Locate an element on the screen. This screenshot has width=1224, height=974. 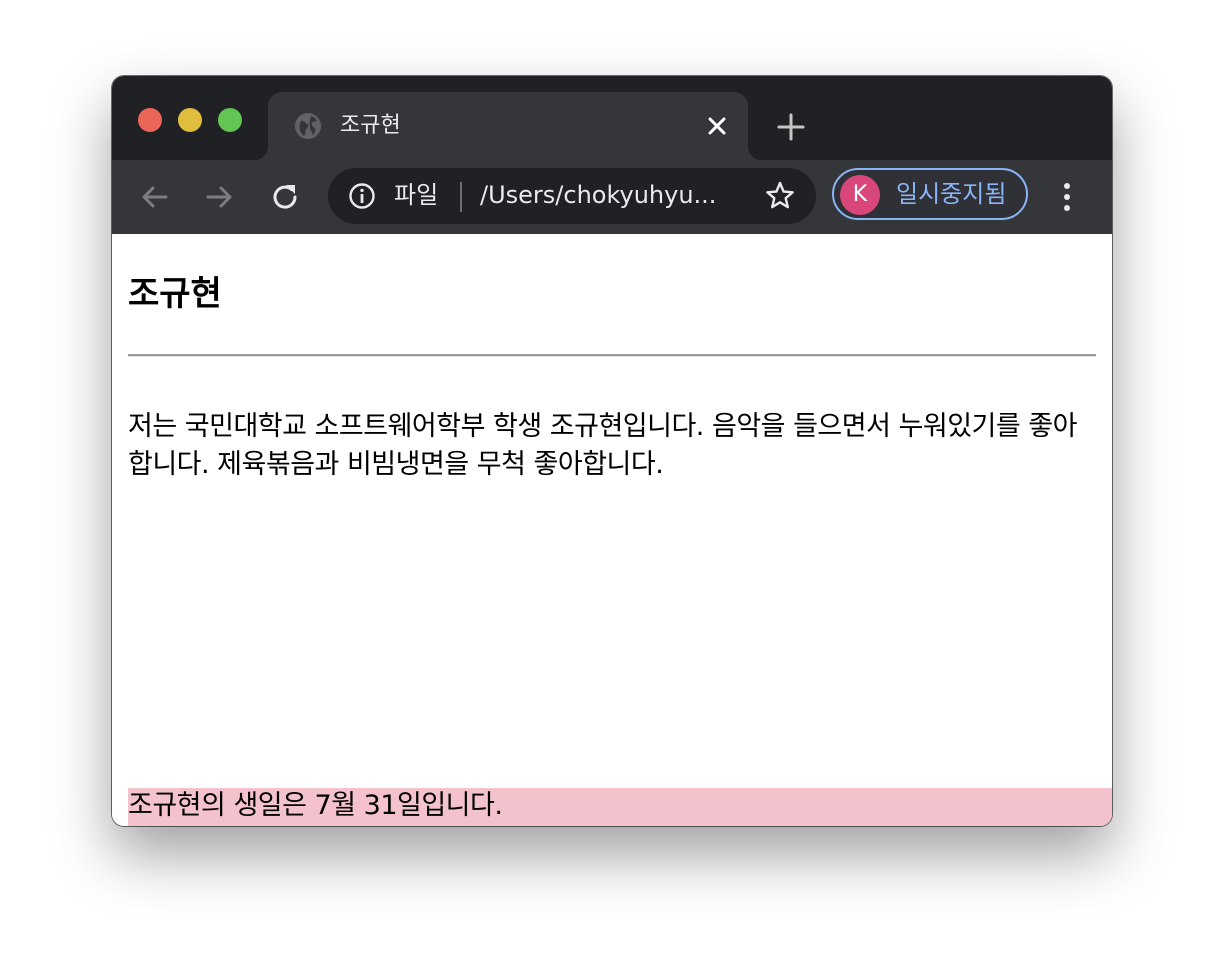
window-minimize-button is located at coordinates (190, 120).